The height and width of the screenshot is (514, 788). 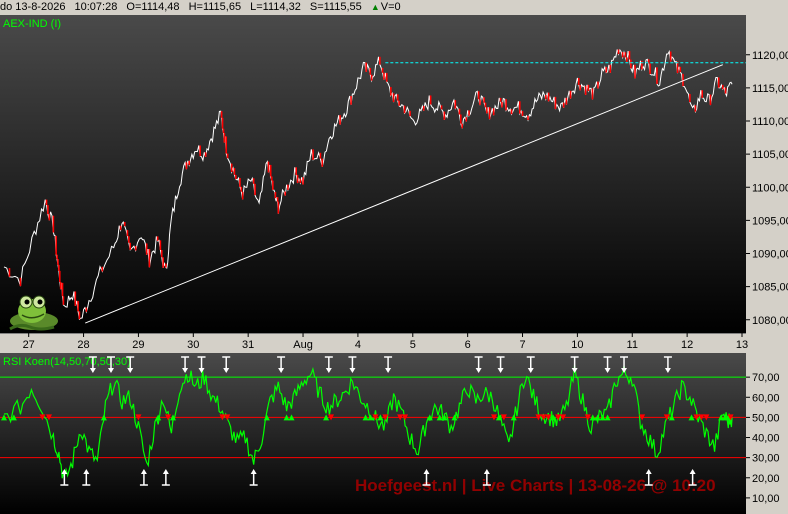 What do you see at coordinates (770, 188) in the screenshot?
I see `price-tick-label: 1100,00` at bounding box center [770, 188].